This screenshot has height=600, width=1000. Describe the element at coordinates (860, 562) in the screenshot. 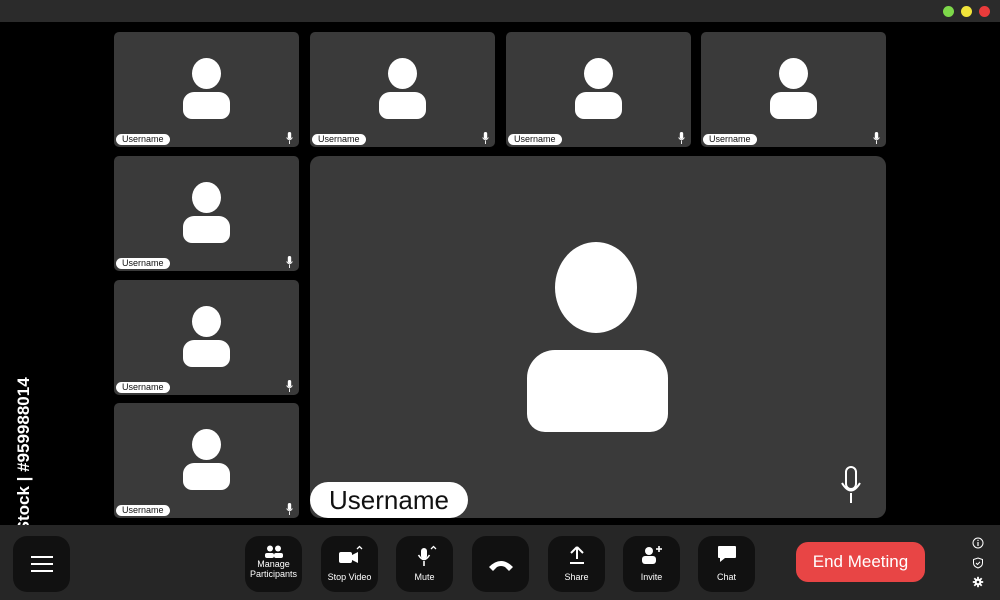

I see `end-meeting-button: End Meeting` at that location.